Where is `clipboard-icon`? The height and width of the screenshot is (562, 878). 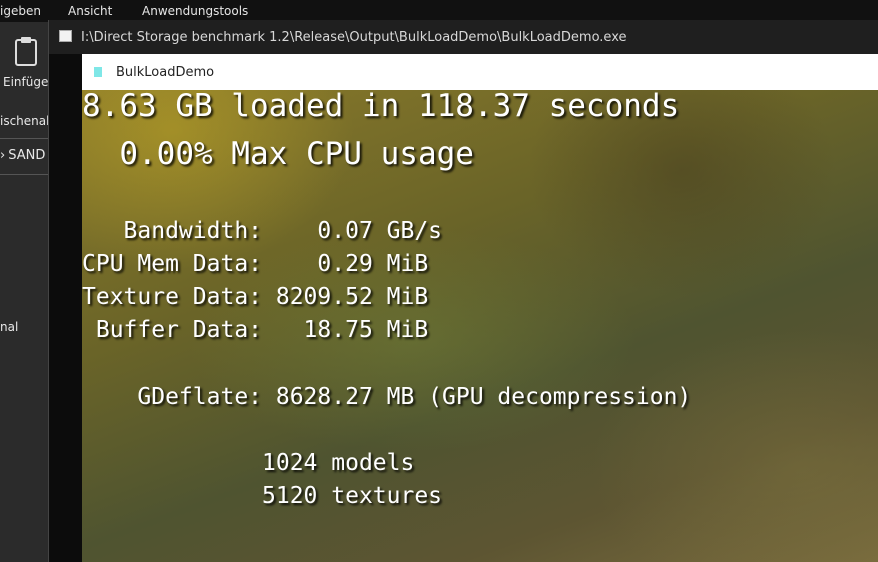 clipboard-icon is located at coordinates (26, 51).